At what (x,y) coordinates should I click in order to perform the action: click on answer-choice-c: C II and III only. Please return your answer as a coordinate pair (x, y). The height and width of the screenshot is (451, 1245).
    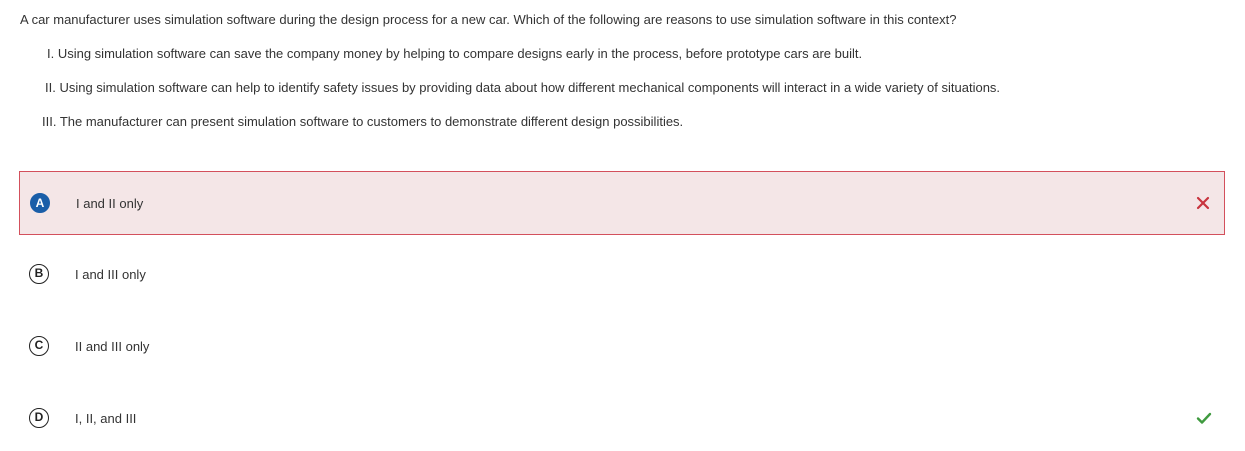
    Looking at the image, I should click on (622, 347).